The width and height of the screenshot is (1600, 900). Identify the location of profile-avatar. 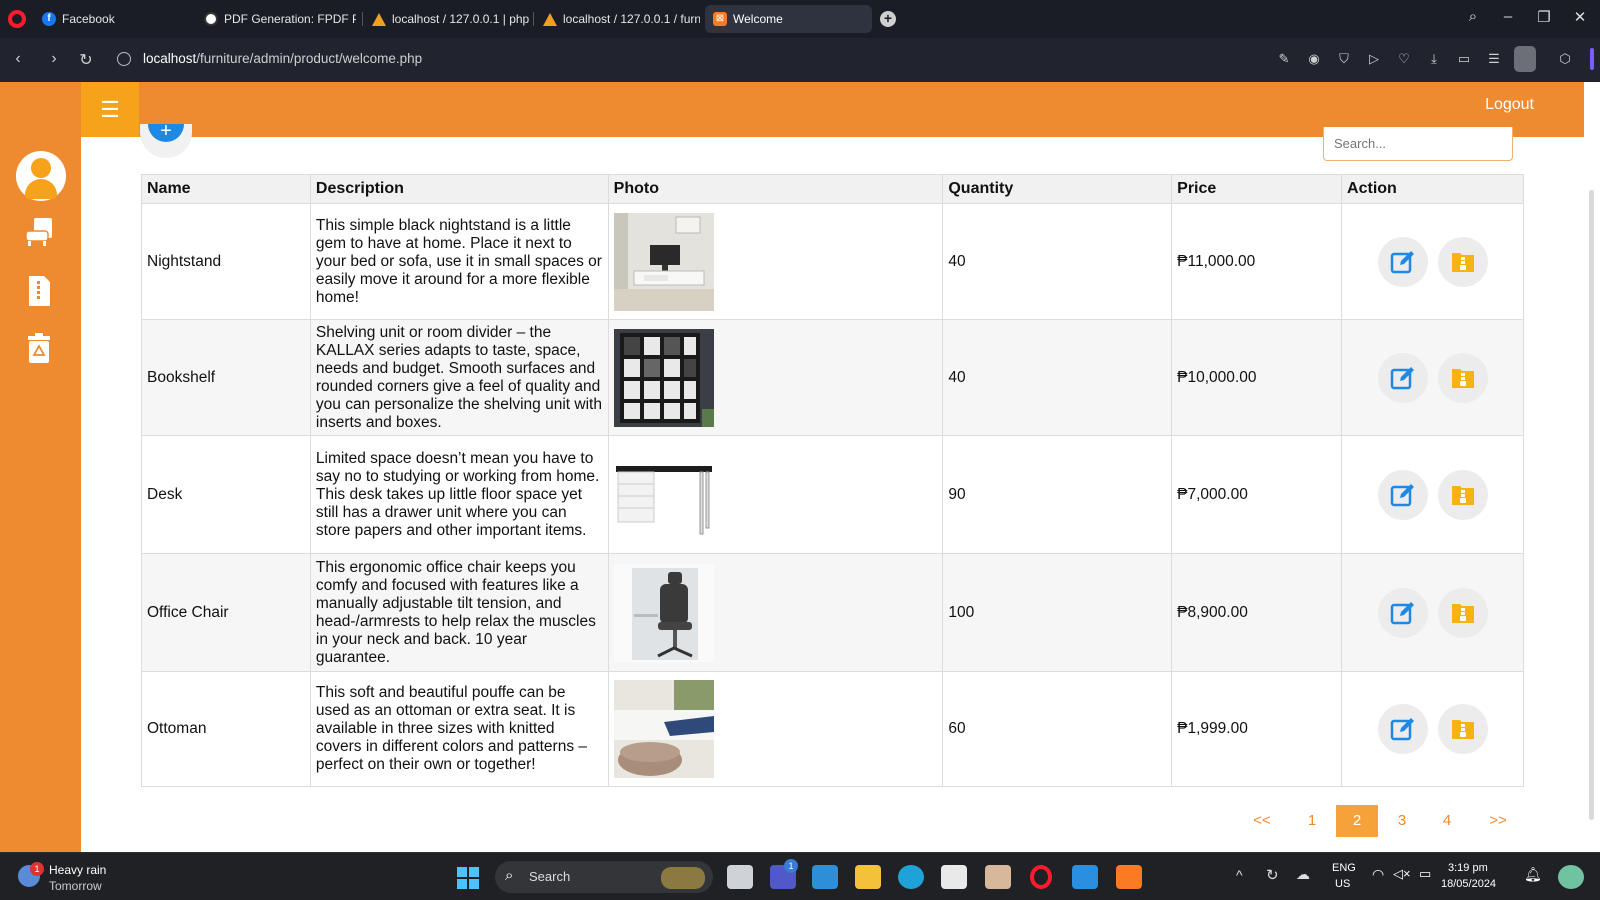
(1525, 59).